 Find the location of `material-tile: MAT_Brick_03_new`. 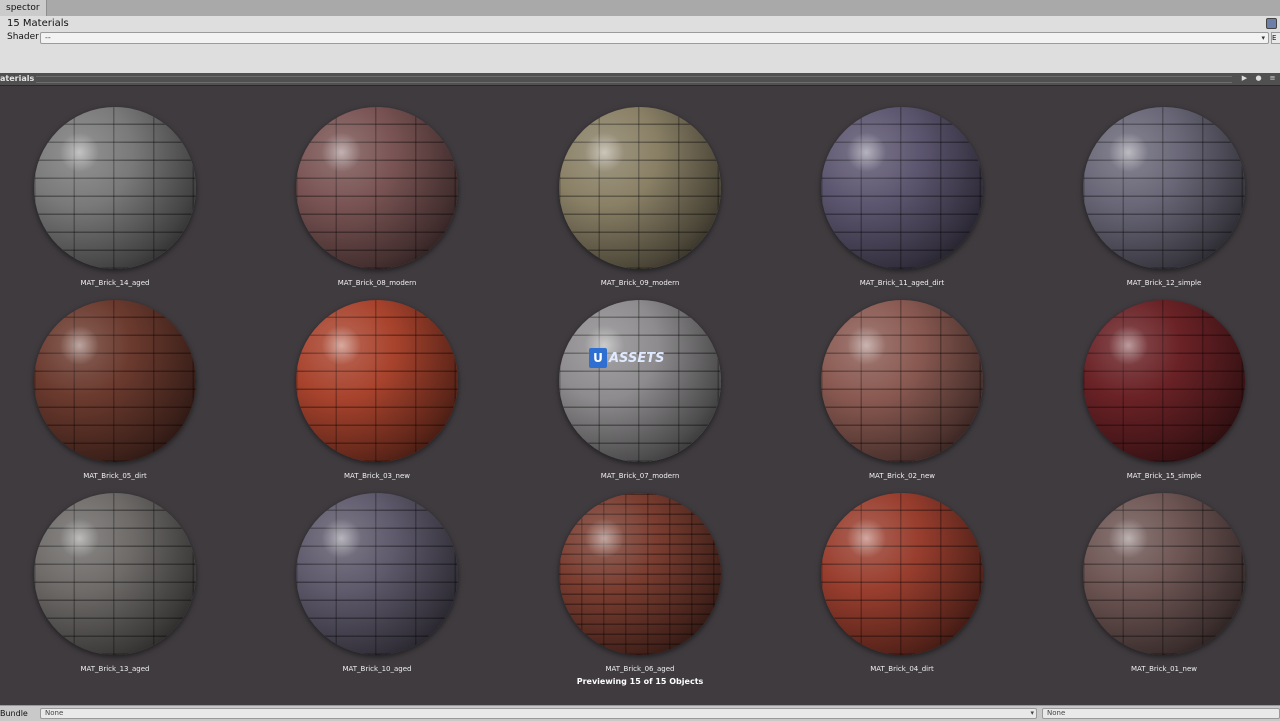

material-tile: MAT_Brick_03_new is located at coordinates (377, 379).